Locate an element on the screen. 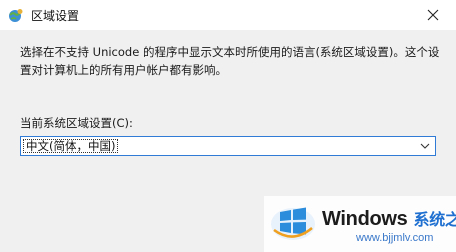 The image size is (456, 252). system-locale-dropdown: 中文(简体，中国) is located at coordinates (228, 146).